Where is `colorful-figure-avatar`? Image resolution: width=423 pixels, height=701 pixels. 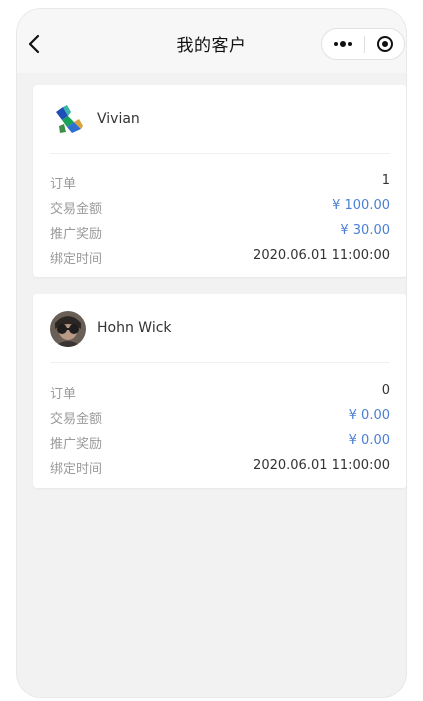
colorful-figure-avatar is located at coordinates (68, 120).